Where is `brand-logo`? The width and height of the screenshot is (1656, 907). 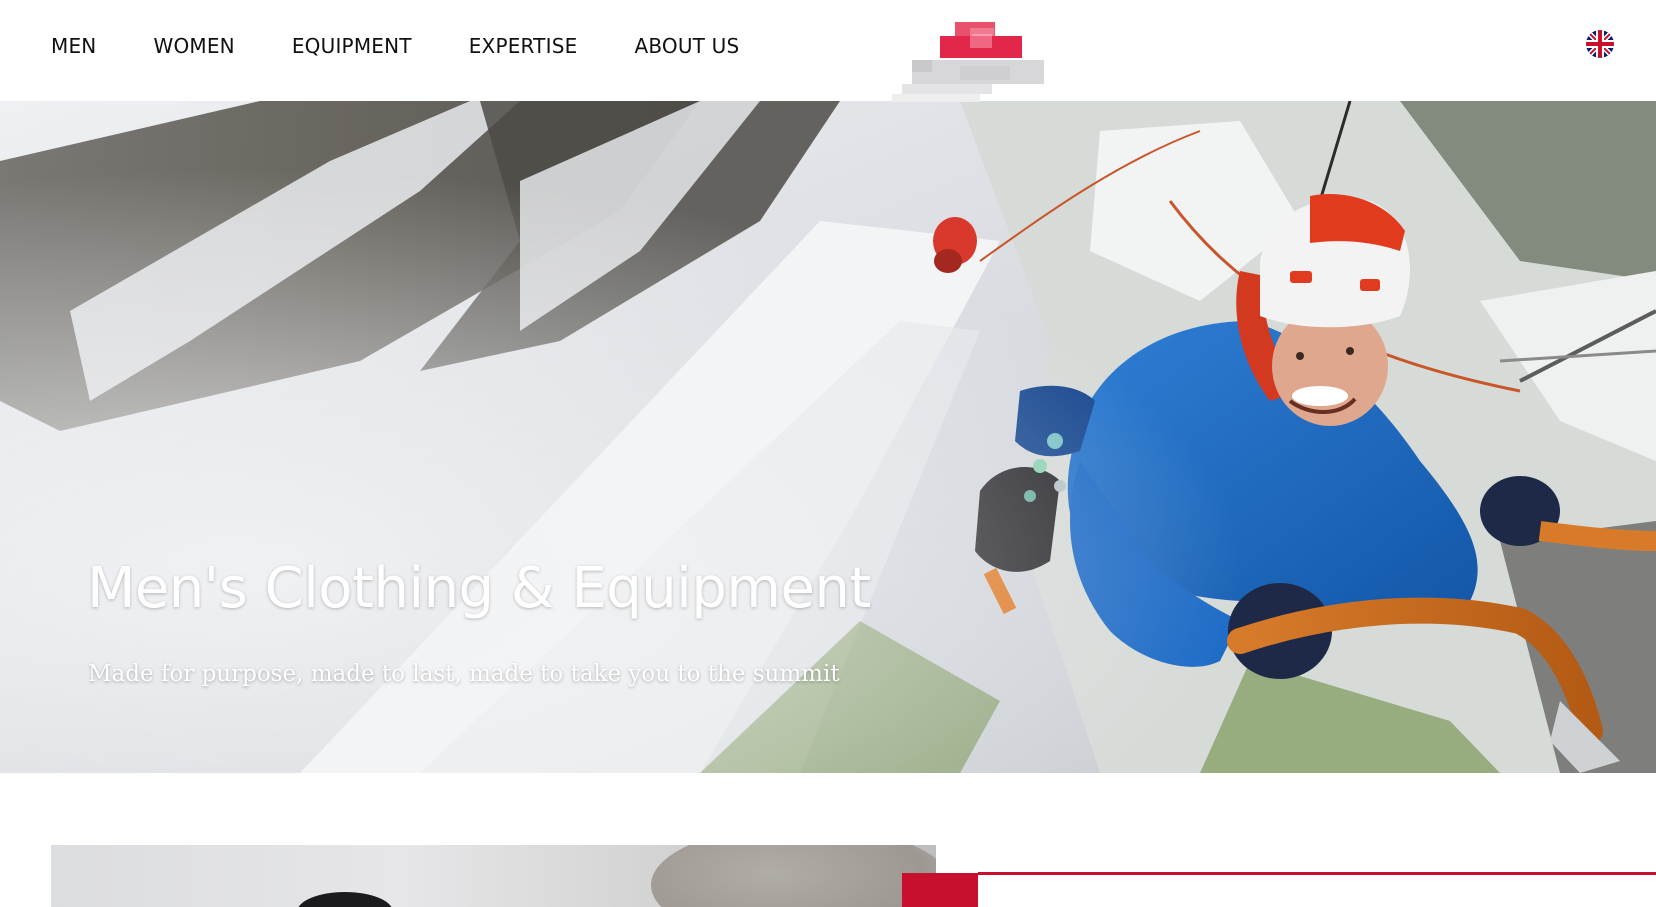 brand-logo is located at coordinates (981, 62).